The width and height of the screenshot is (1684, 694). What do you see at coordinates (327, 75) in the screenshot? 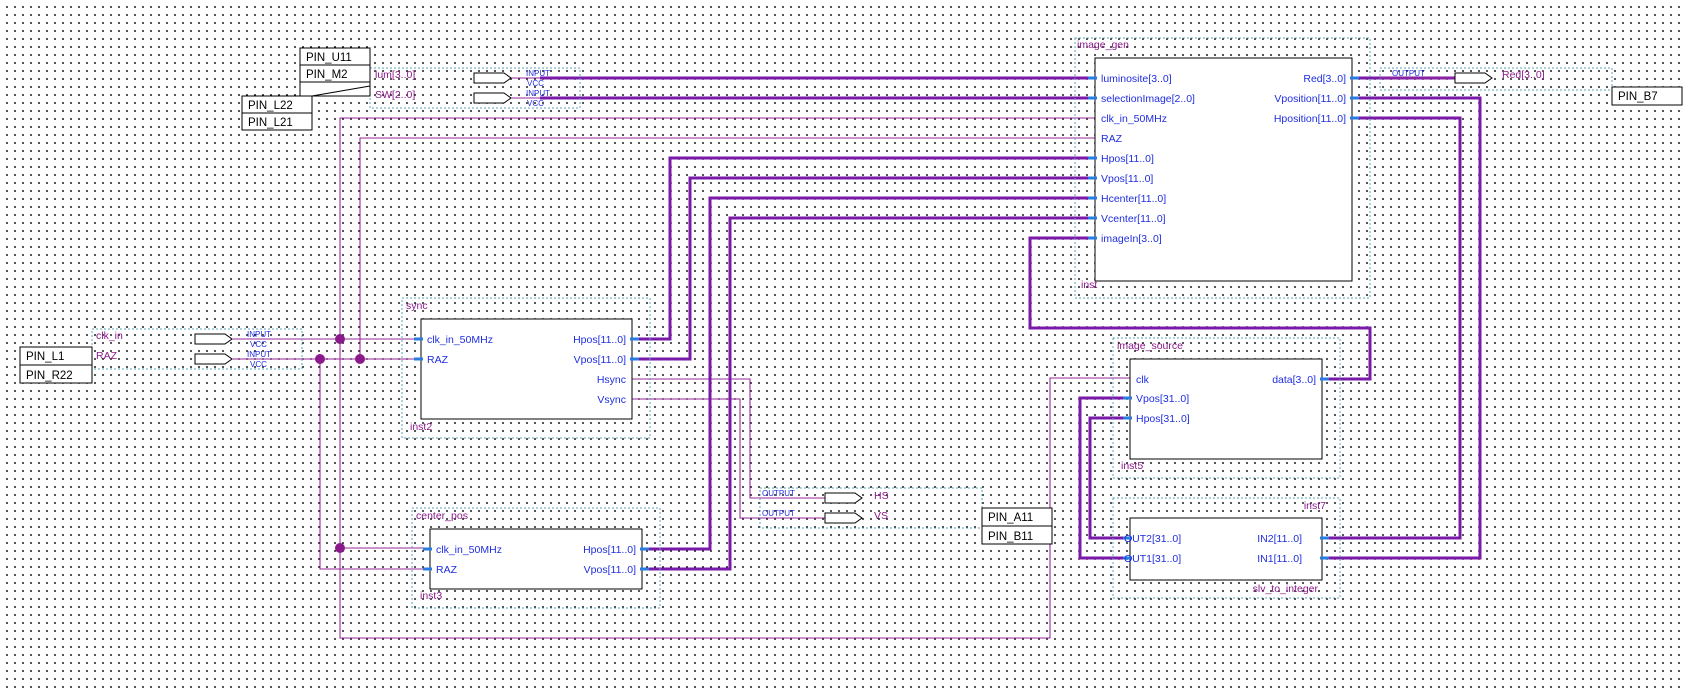
I see `pin-label: PIN_M2` at bounding box center [327, 75].